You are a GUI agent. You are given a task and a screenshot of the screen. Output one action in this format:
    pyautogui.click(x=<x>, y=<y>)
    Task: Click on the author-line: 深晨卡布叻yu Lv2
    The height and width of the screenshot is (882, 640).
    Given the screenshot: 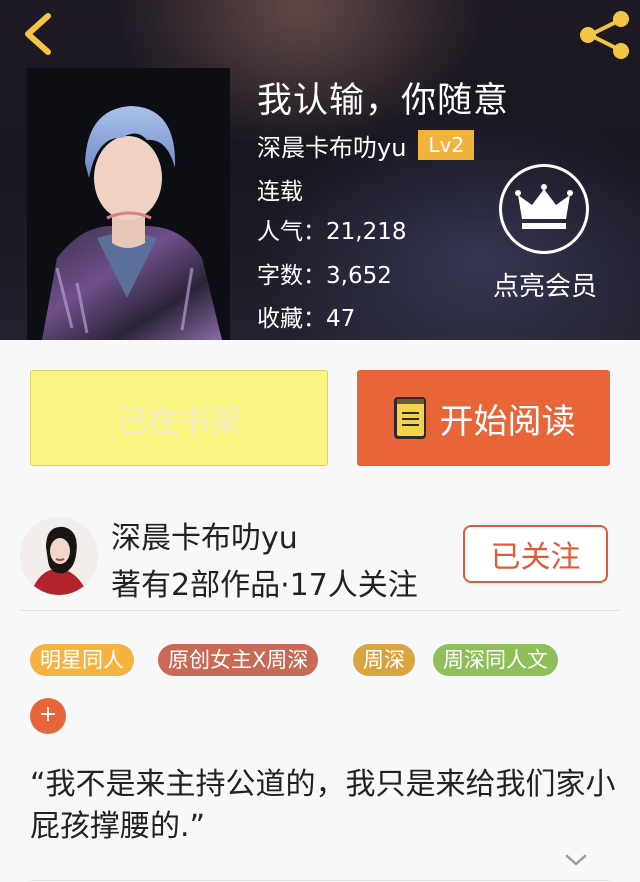 What is the action you would take?
    pyautogui.click(x=366, y=145)
    